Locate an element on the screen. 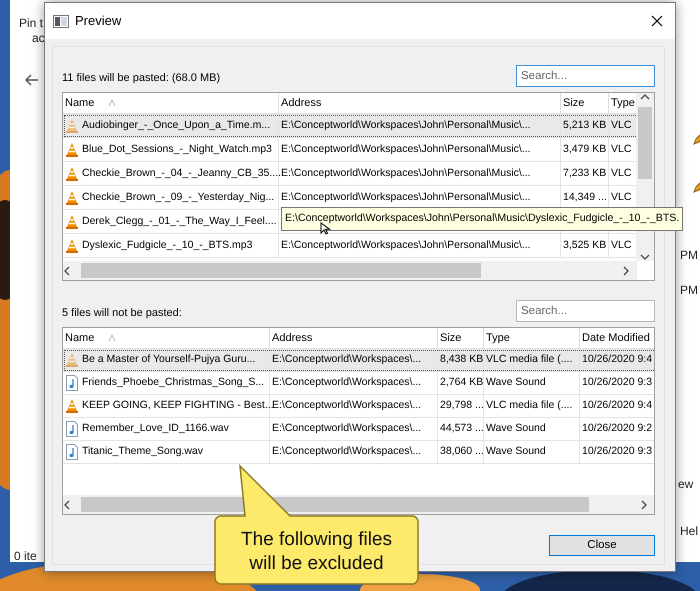 Image resolution: width=700 pixels, height=591 pixels. table-row: Friends_Phoebe_Christmas_Song_S... E:\Conceptworld\Workspaces\... 2,764 KB Wave Sound 10/26/2020 9:3 is located at coordinates (358, 383).